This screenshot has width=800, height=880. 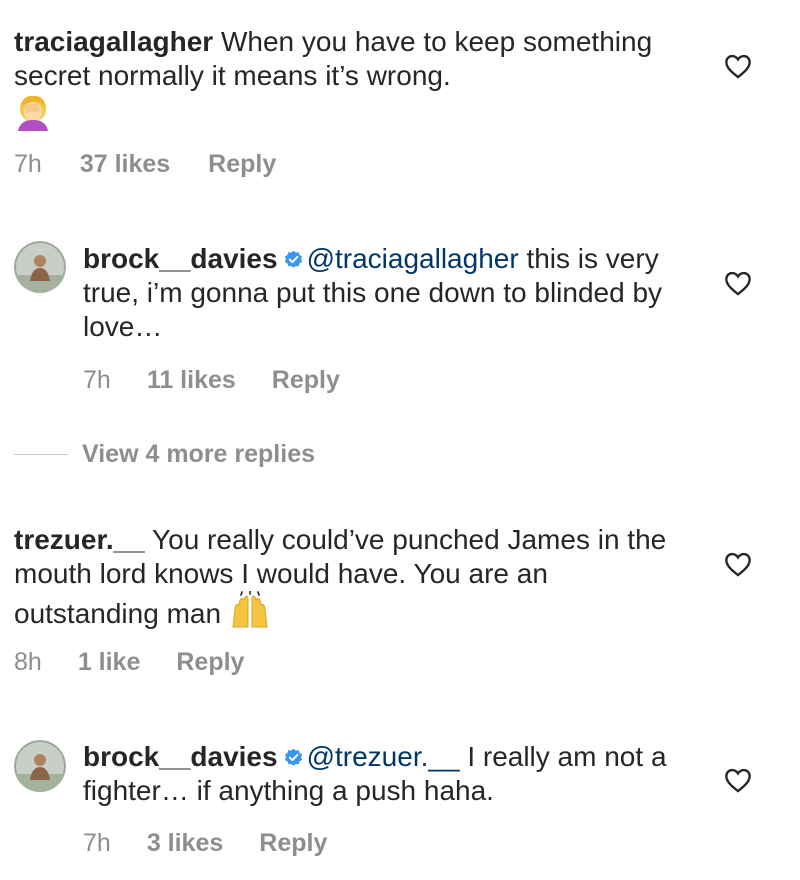 I want to click on comment-likes: 37 likes, so click(x=125, y=164).